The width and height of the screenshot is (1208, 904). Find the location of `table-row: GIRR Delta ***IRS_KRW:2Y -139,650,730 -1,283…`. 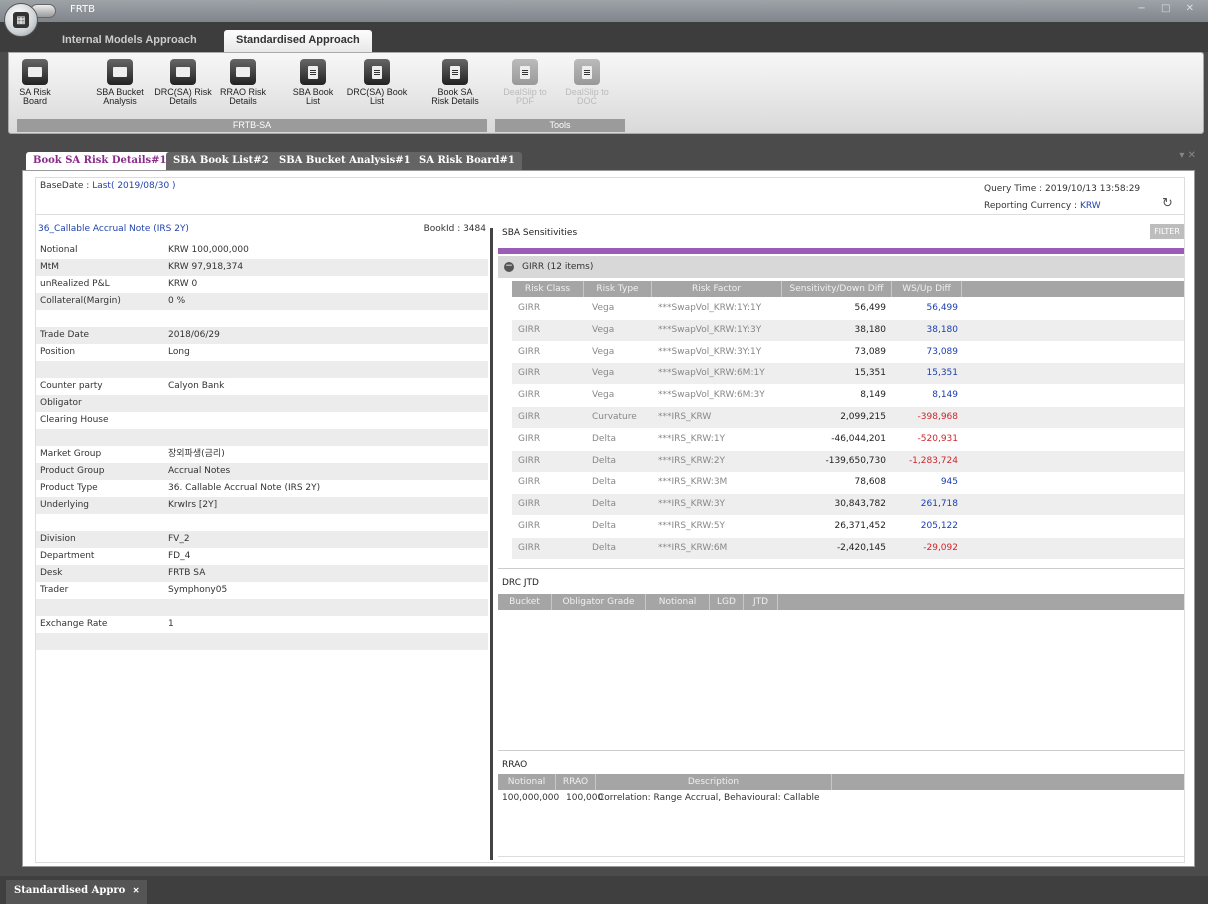

table-row: GIRR Delta ***IRS_KRW:2Y -139,650,730 -1,283… is located at coordinates (848, 461).